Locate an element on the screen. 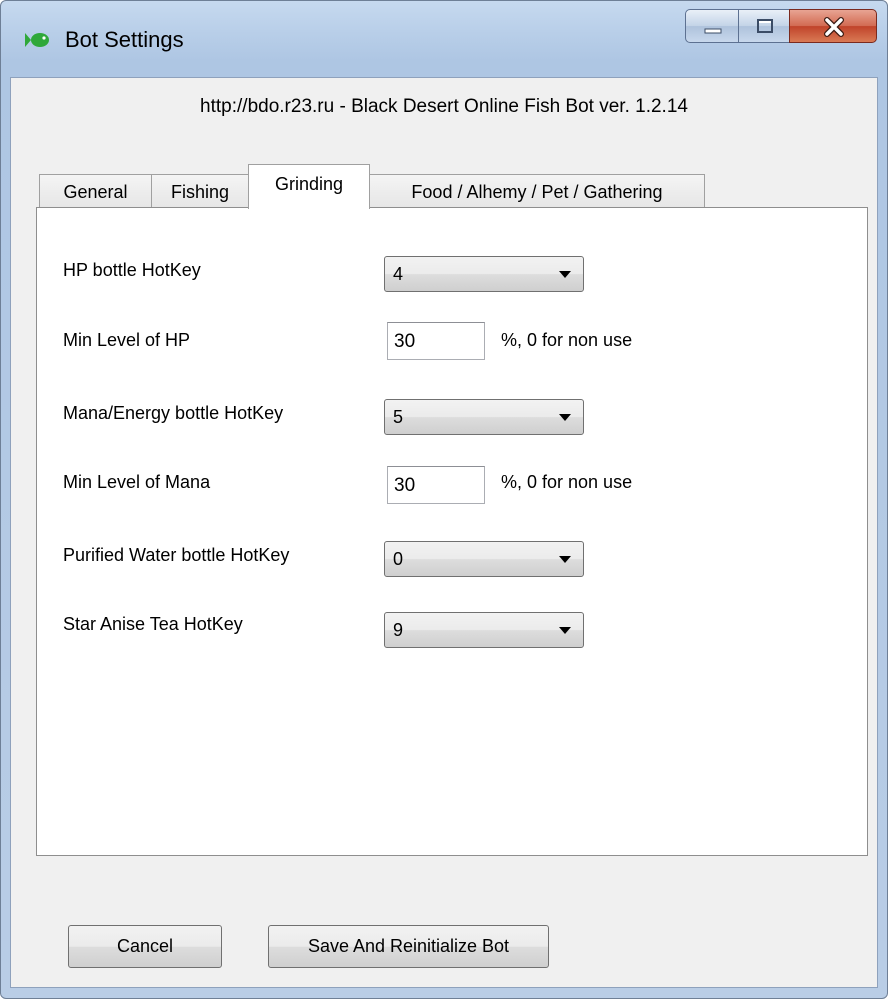 The width and height of the screenshot is (888, 999). min-level-mana-suffix: %, 0 for non use is located at coordinates (567, 482).